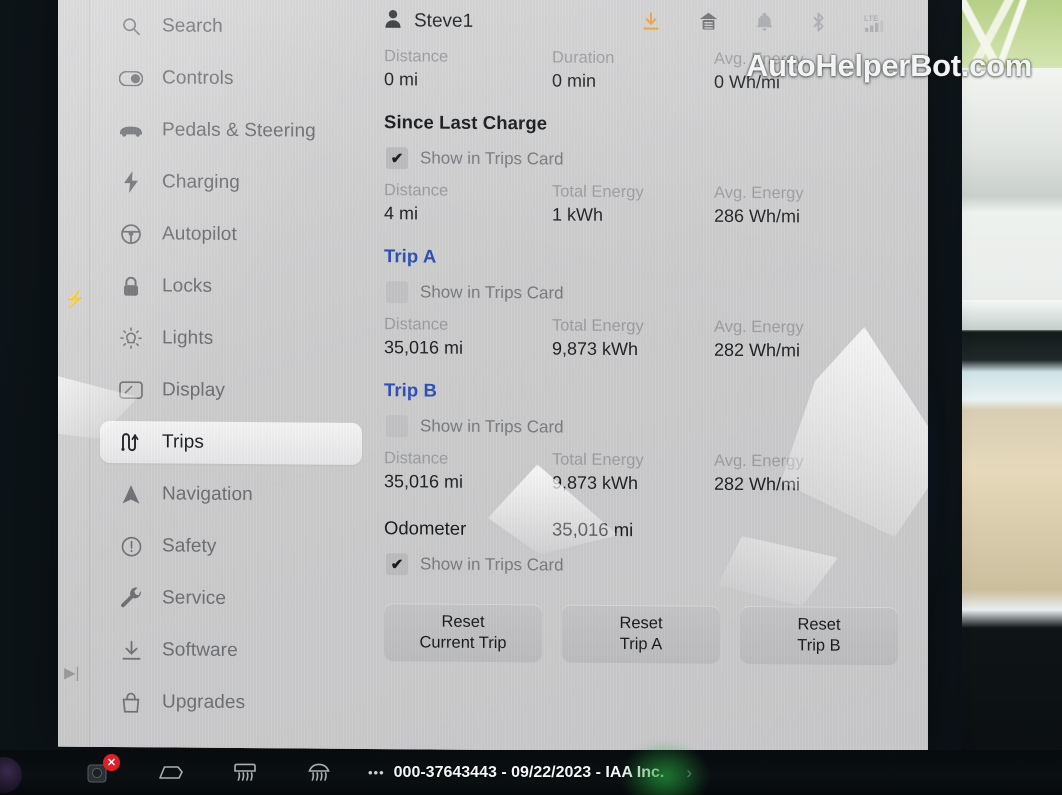 Image resolution: width=1062 pixels, height=795 pixels. What do you see at coordinates (593, 529) in the screenshot?
I see `odometer-value: 35,016 mi` at bounding box center [593, 529].